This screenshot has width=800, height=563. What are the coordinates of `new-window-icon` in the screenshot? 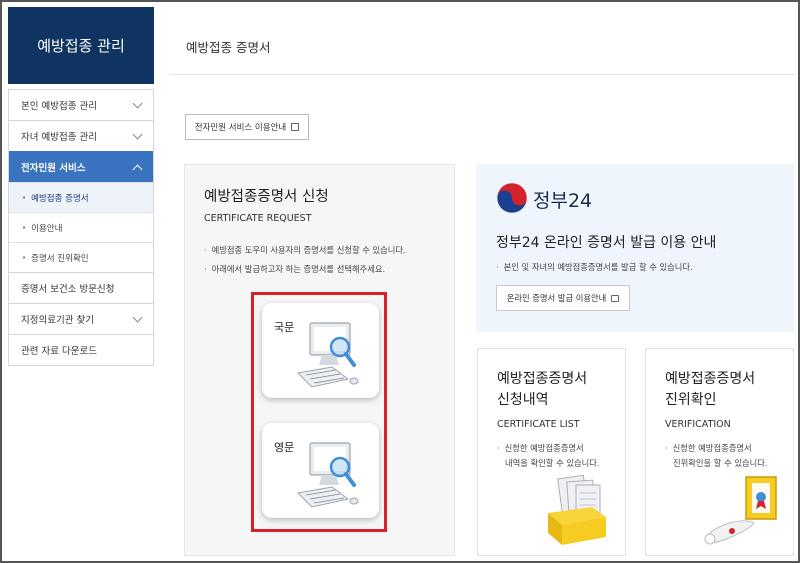 It's located at (615, 298).